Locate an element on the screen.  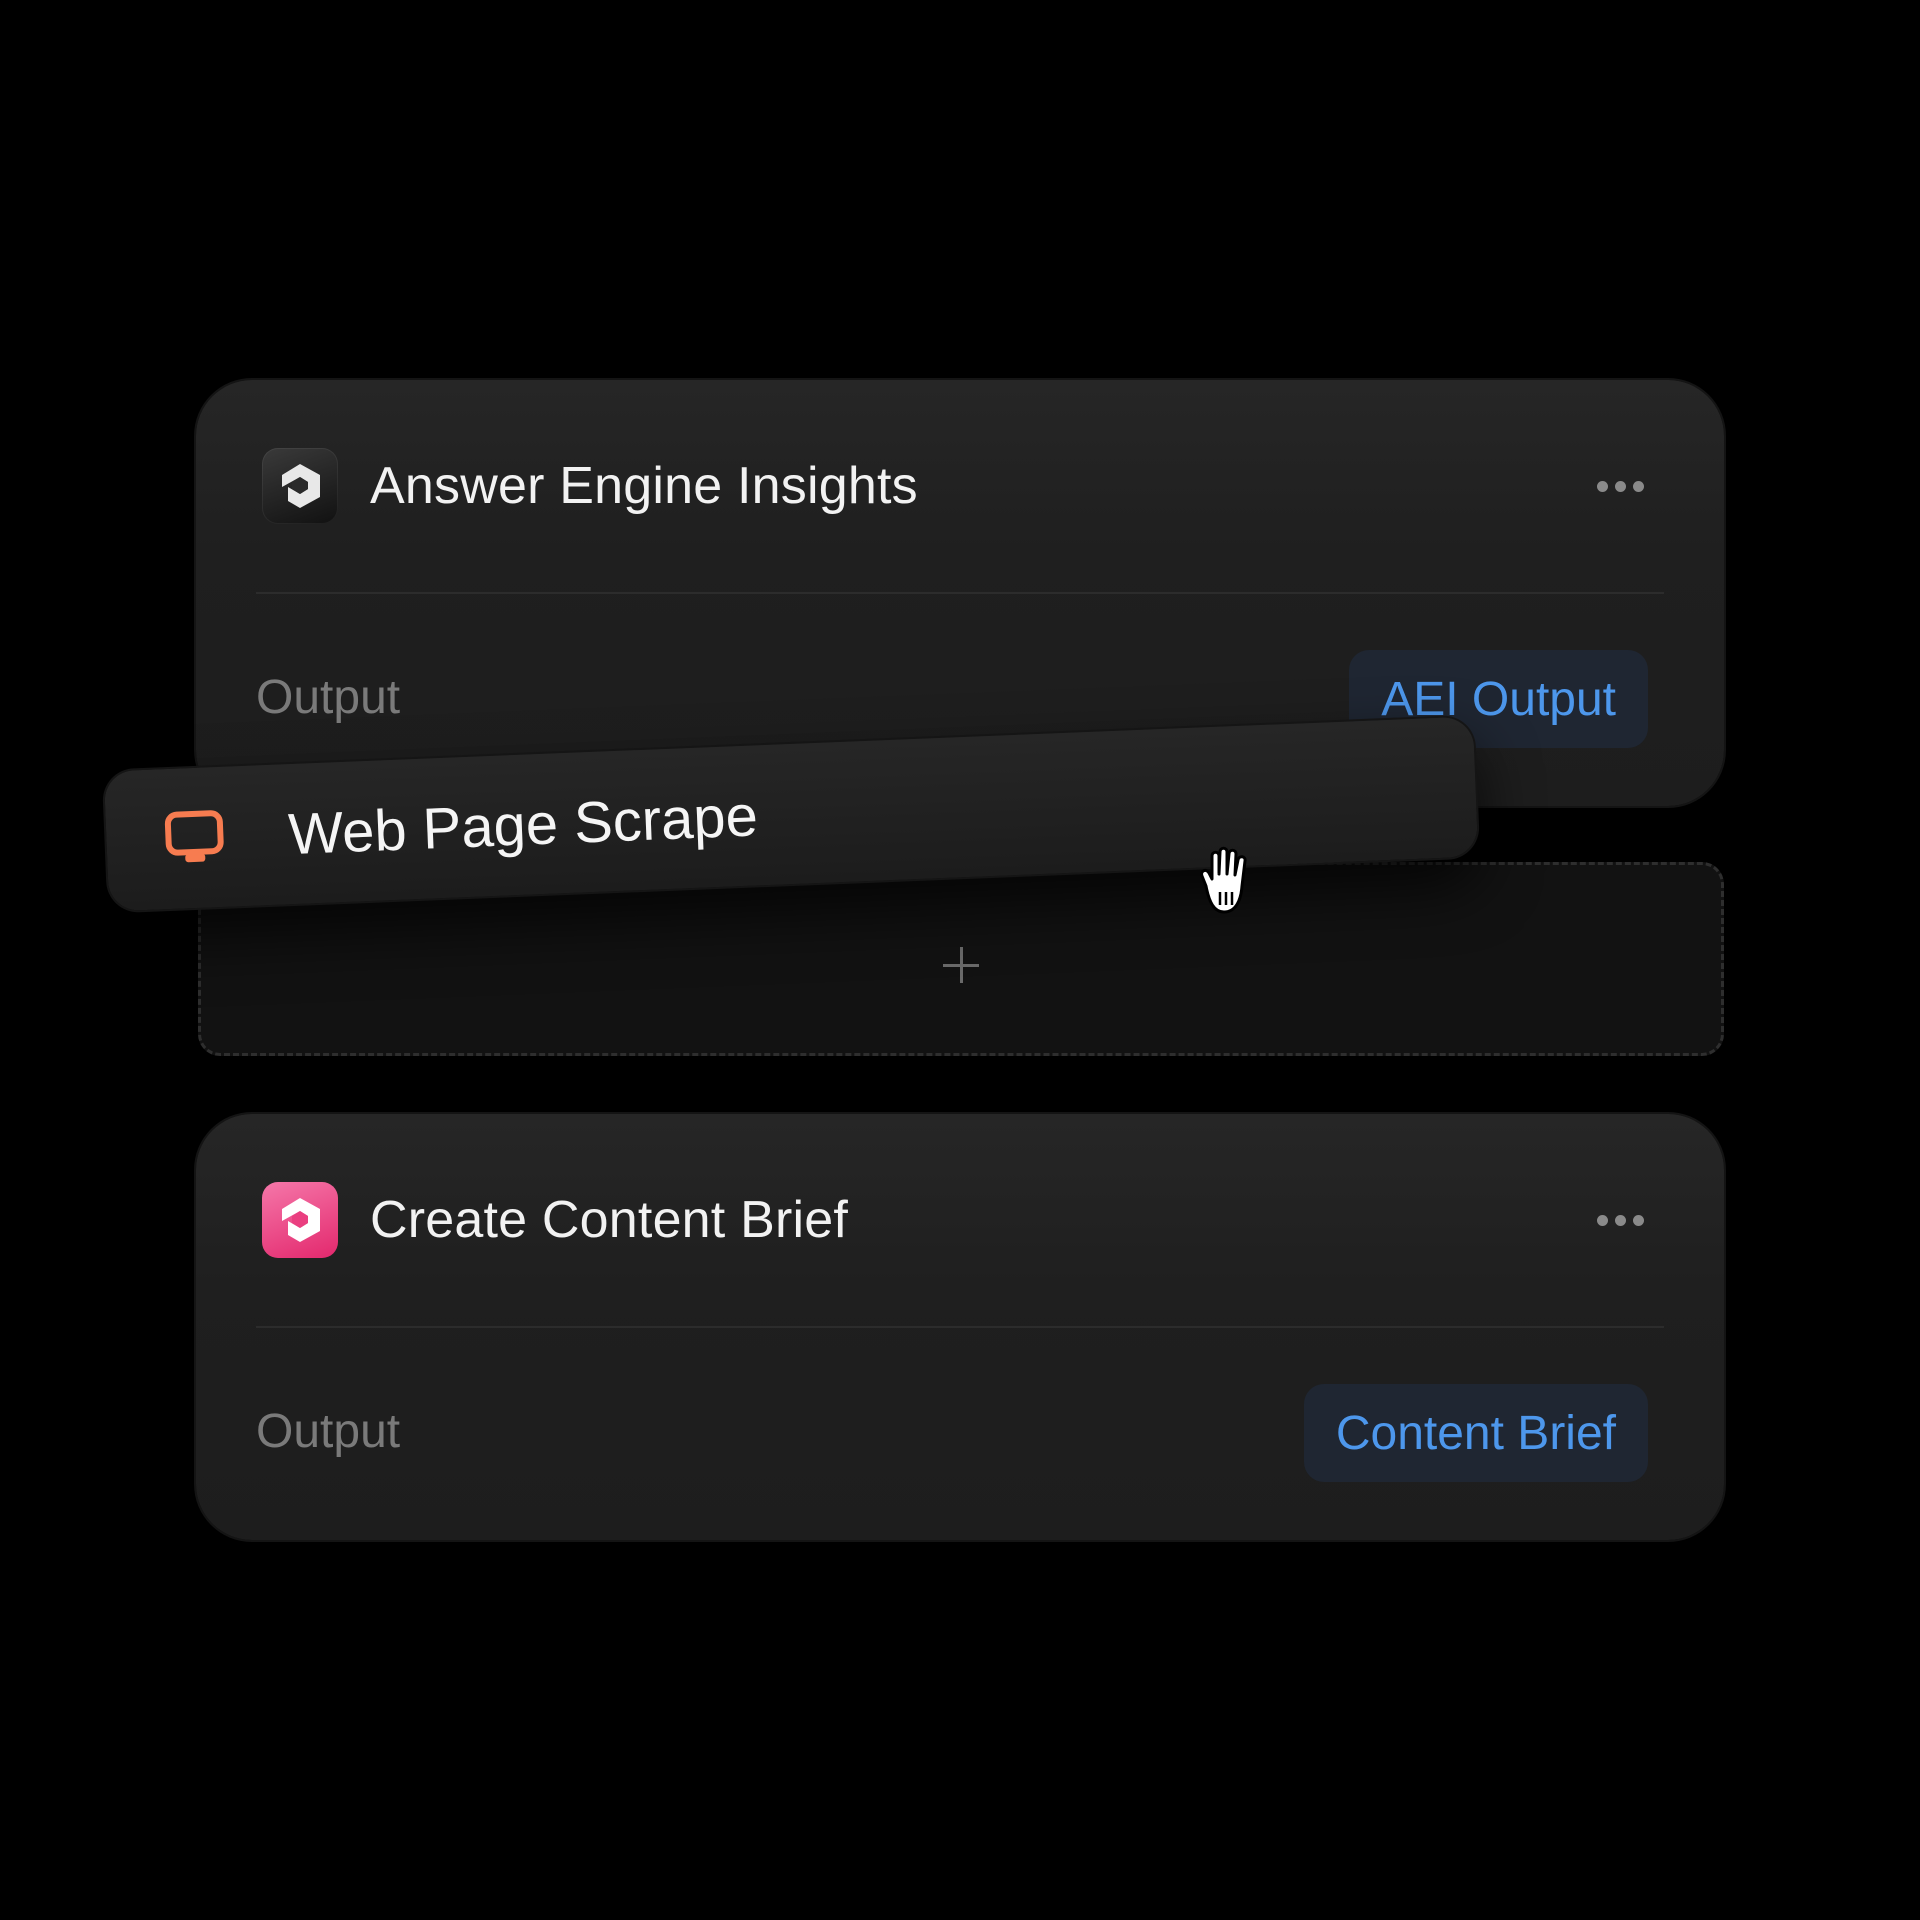
step-card-header: Create Content Brief is located at coordinates (953, 1220).